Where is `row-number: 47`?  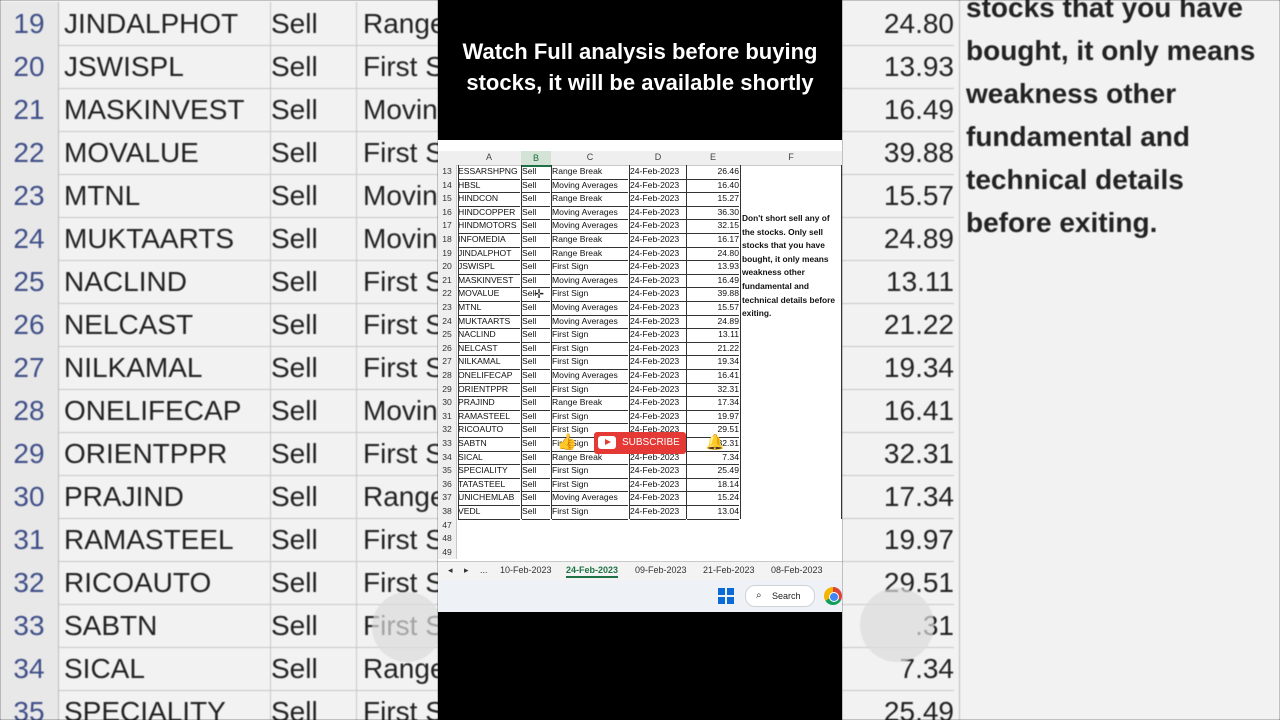
row-number: 47 is located at coordinates (447, 525).